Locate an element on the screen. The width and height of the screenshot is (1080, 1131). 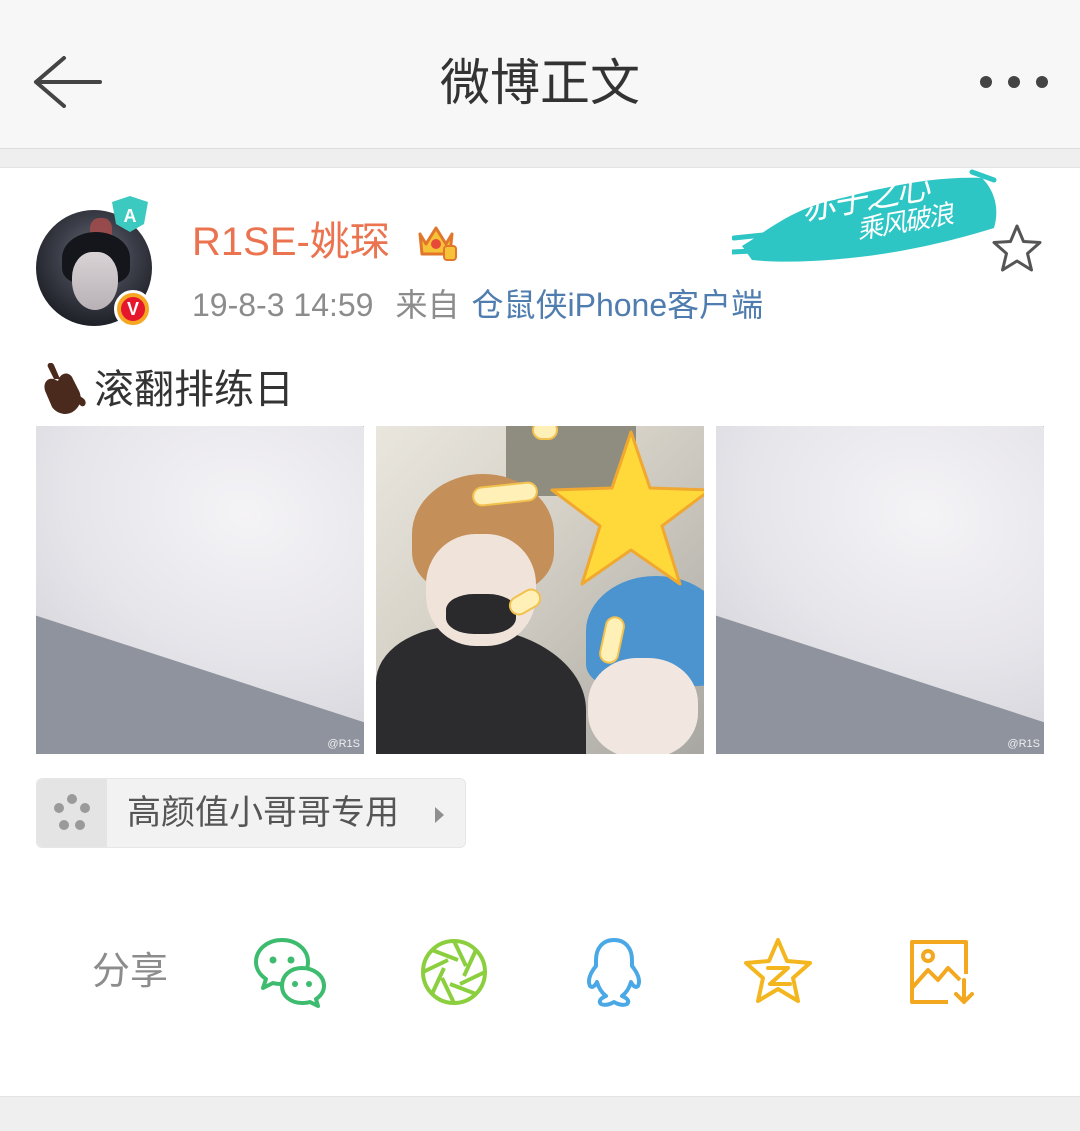
post-text: 滚翻排练日 is located at coordinates (166, 390).